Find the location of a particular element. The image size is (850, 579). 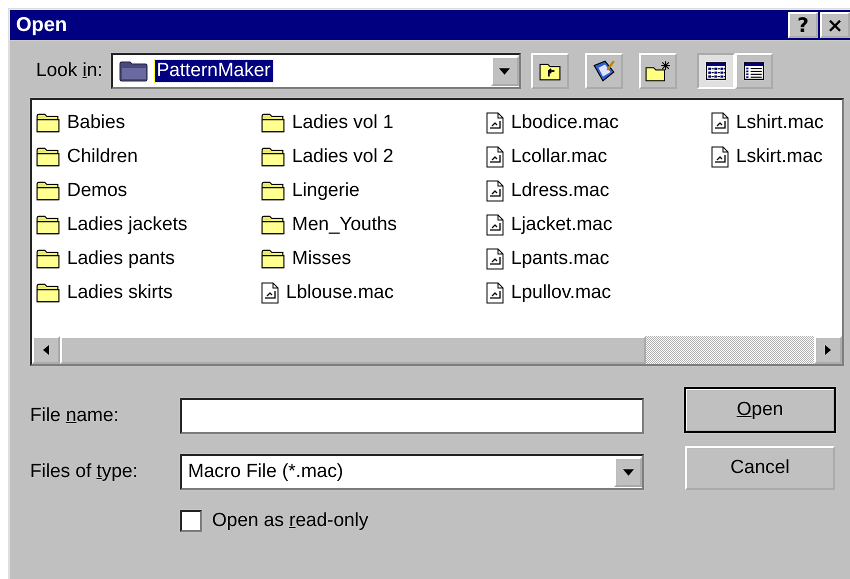

folder-item: Ladies skirts is located at coordinates (148, 293).